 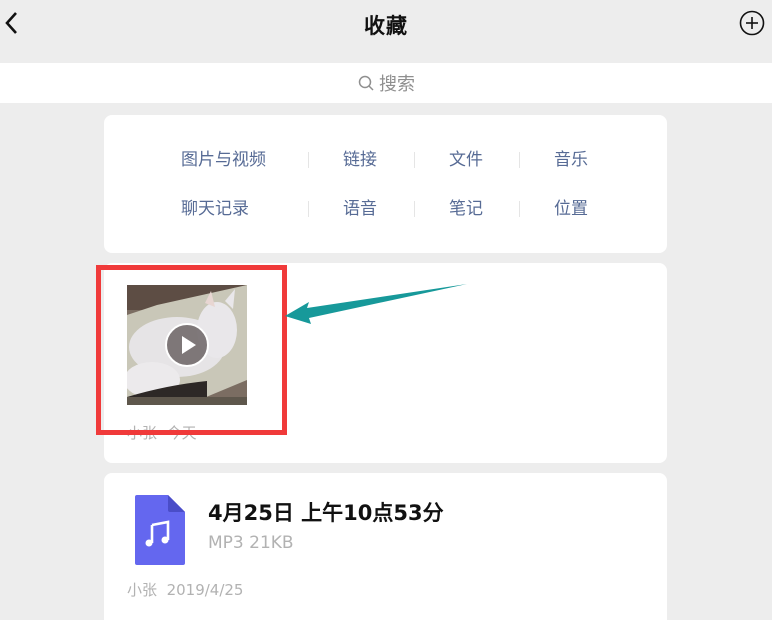 I want to click on category-row: 聊天记录 语音 笔记 位置, so click(x=385, y=209).